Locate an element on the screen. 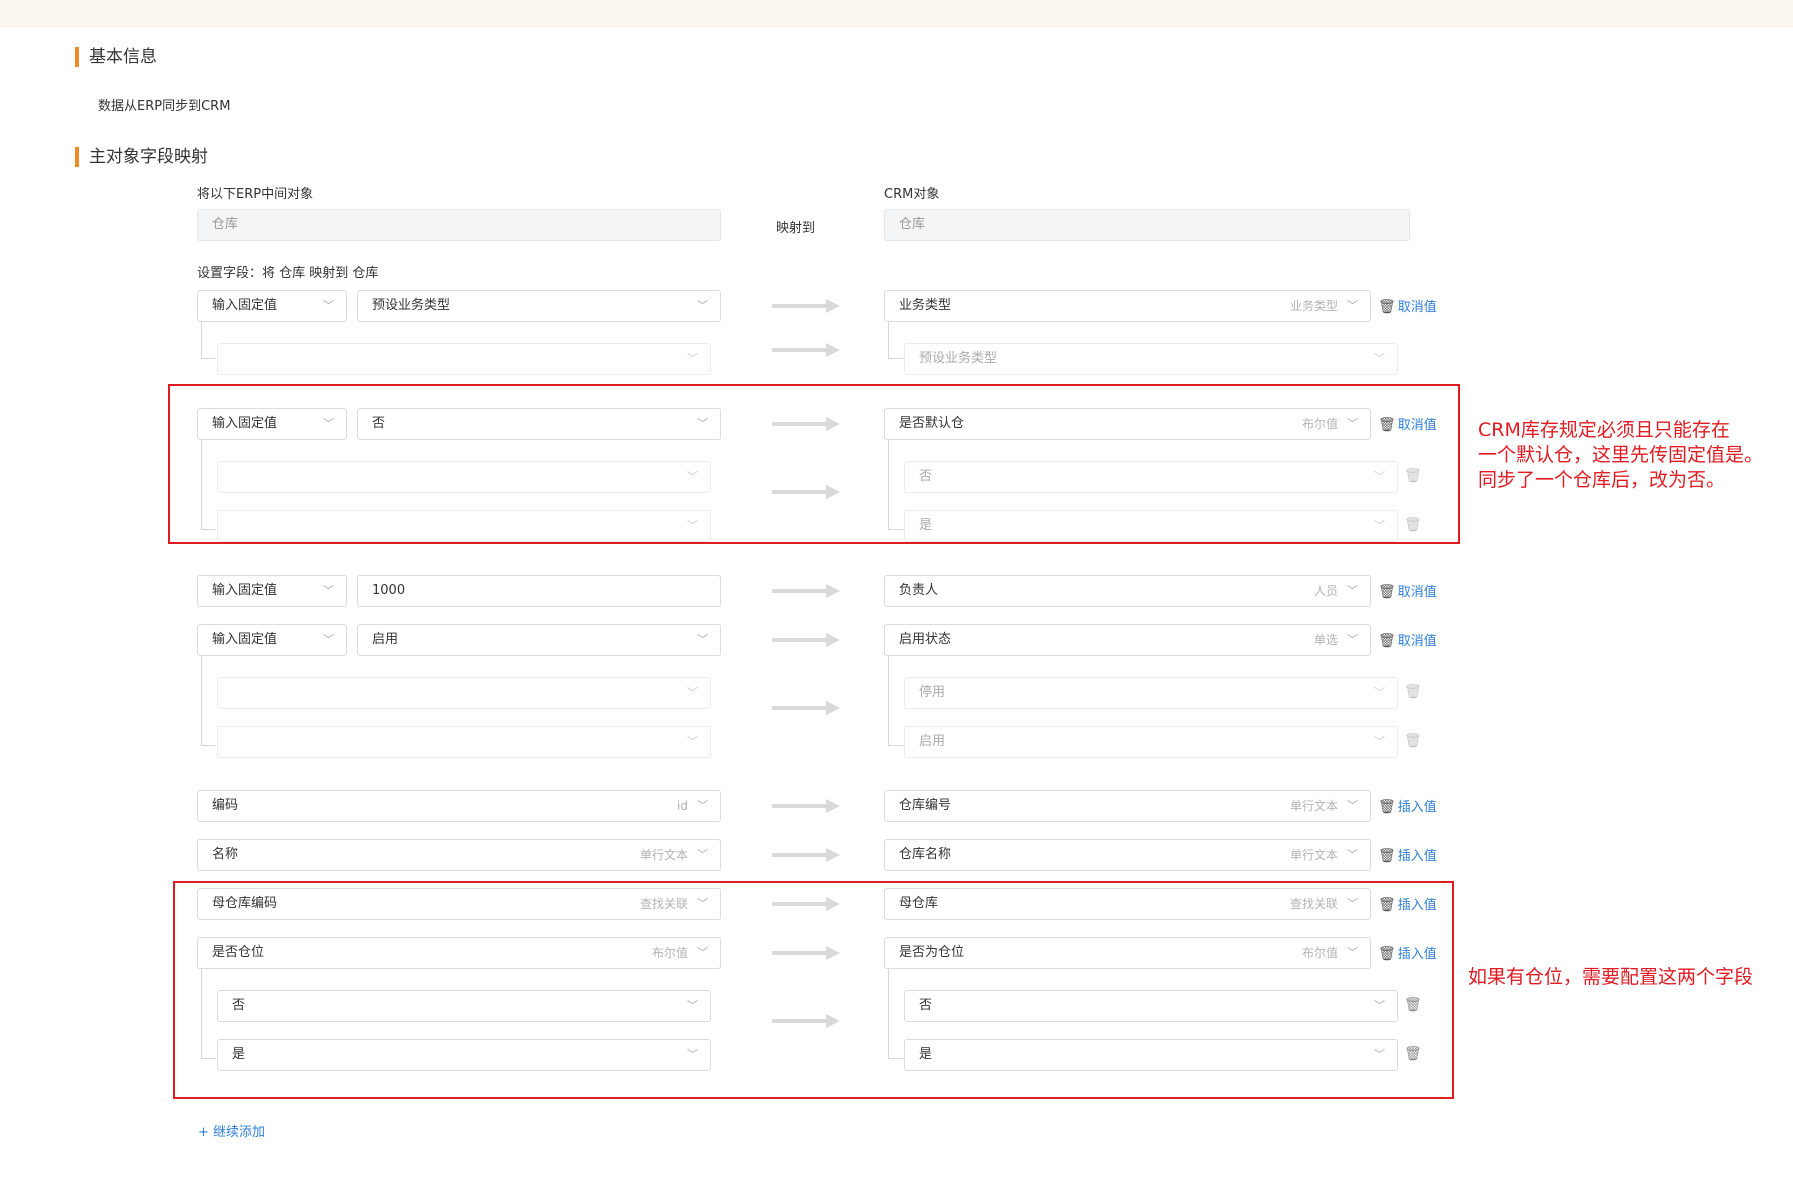 The height and width of the screenshot is (1204, 1793). src-value-input-r3: 1000 is located at coordinates (539, 591).